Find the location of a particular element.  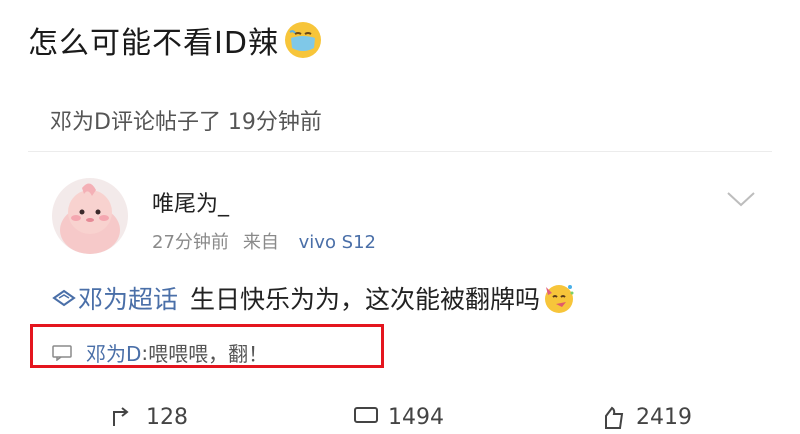

post-content: 邓为超话 生日快乐为为，这次能被翻牌吗 is located at coordinates (314, 298).